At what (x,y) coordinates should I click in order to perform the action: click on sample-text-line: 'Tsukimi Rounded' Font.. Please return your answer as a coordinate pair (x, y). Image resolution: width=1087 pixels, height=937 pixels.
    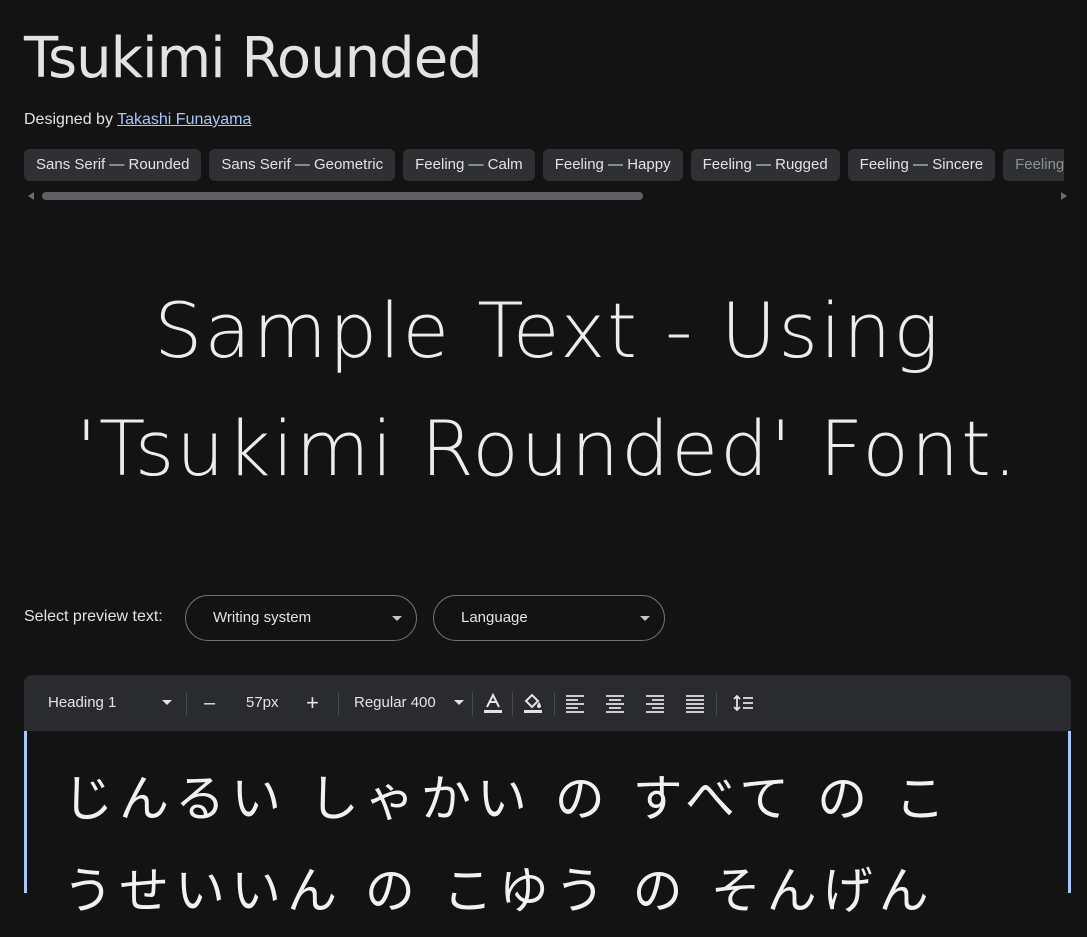
    Looking at the image, I should click on (547, 448).